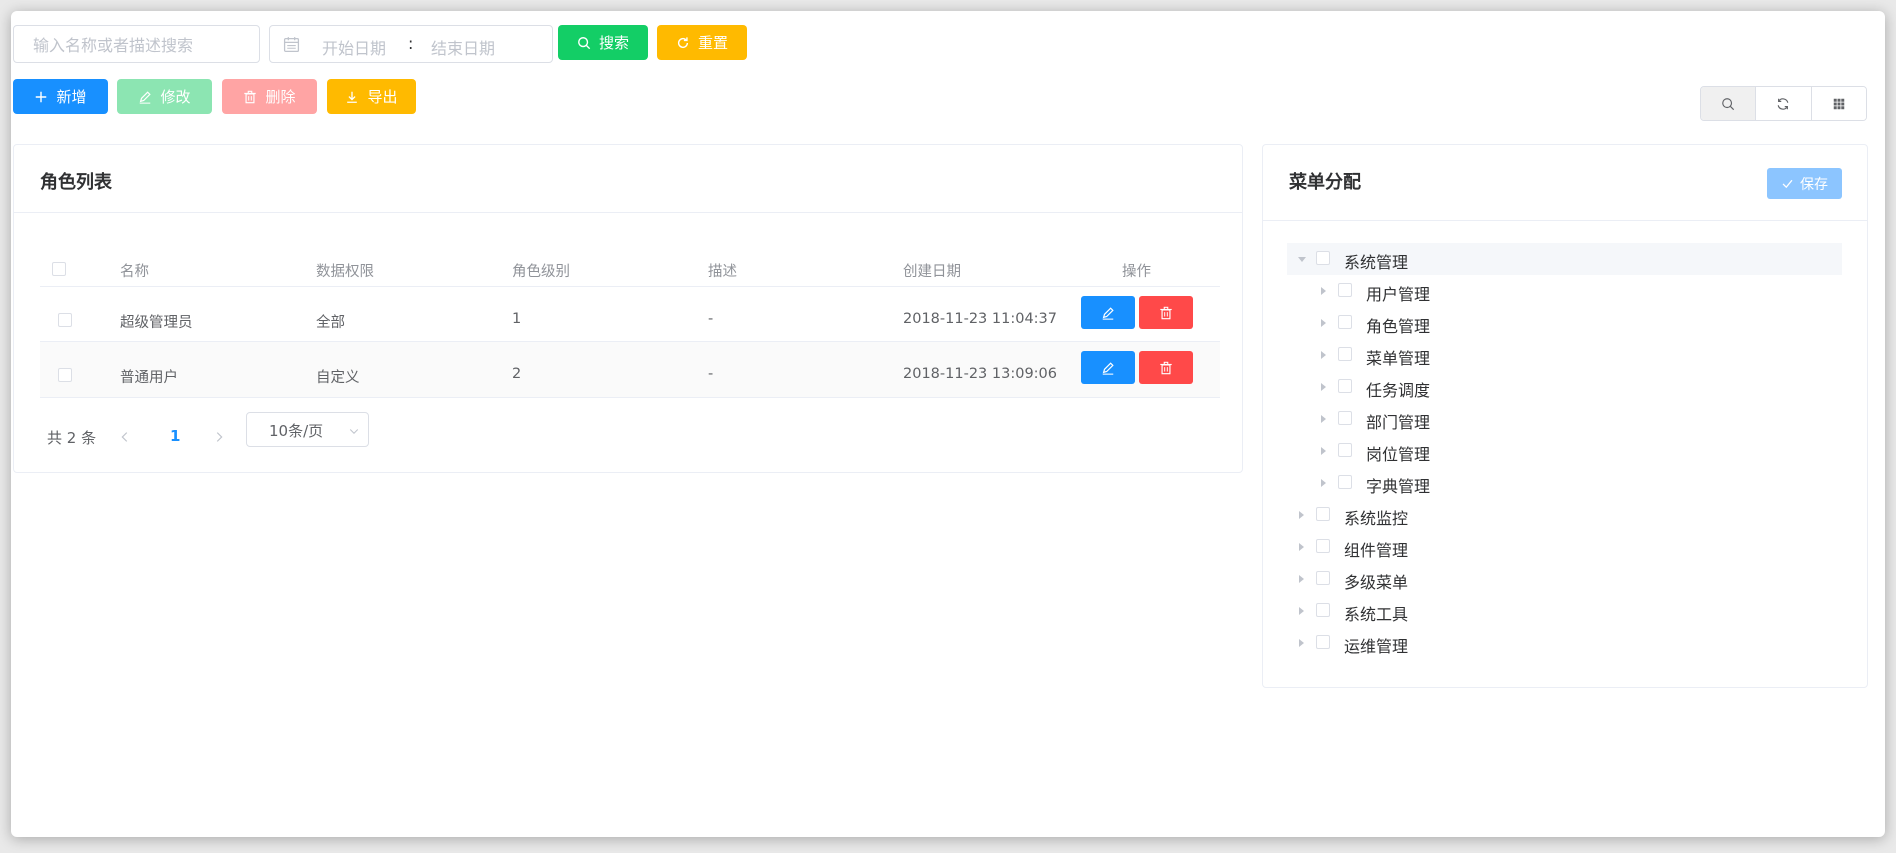 Image resolution: width=1896 pixels, height=853 pixels. What do you see at coordinates (628, 212) in the screenshot?
I see `panel-divider` at bounding box center [628, 212].